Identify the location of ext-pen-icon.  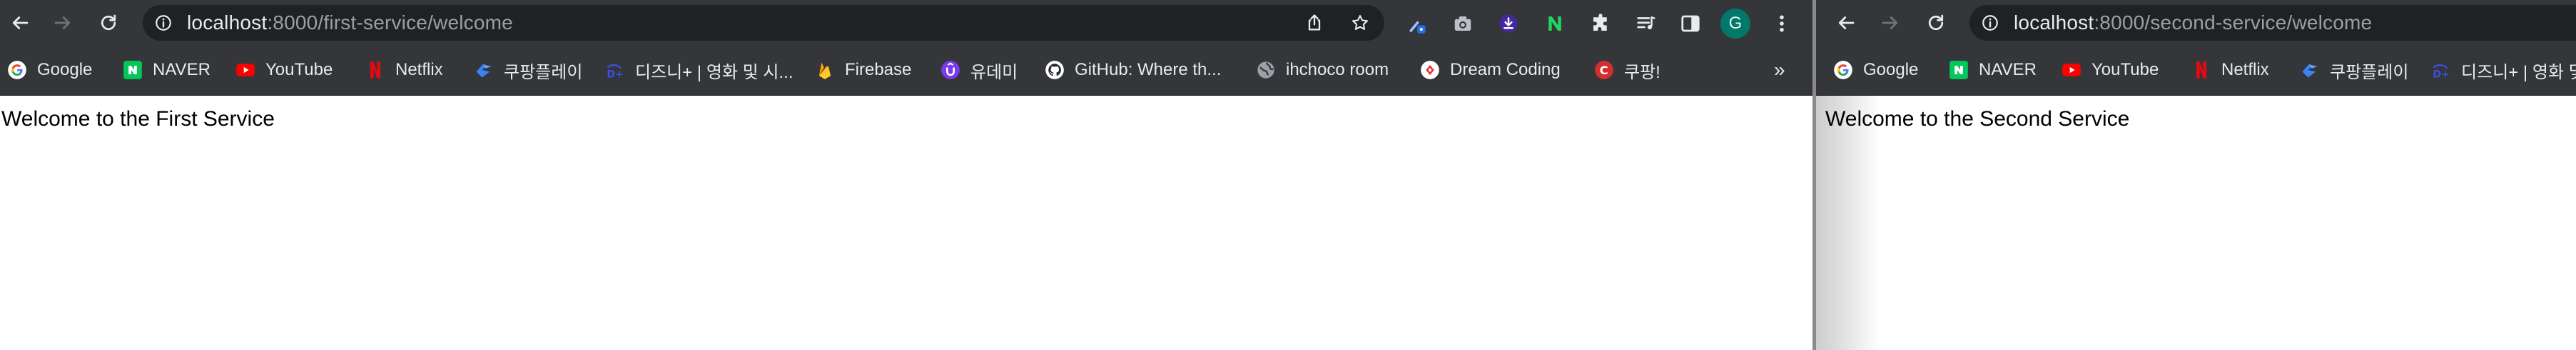
(1416, 23).